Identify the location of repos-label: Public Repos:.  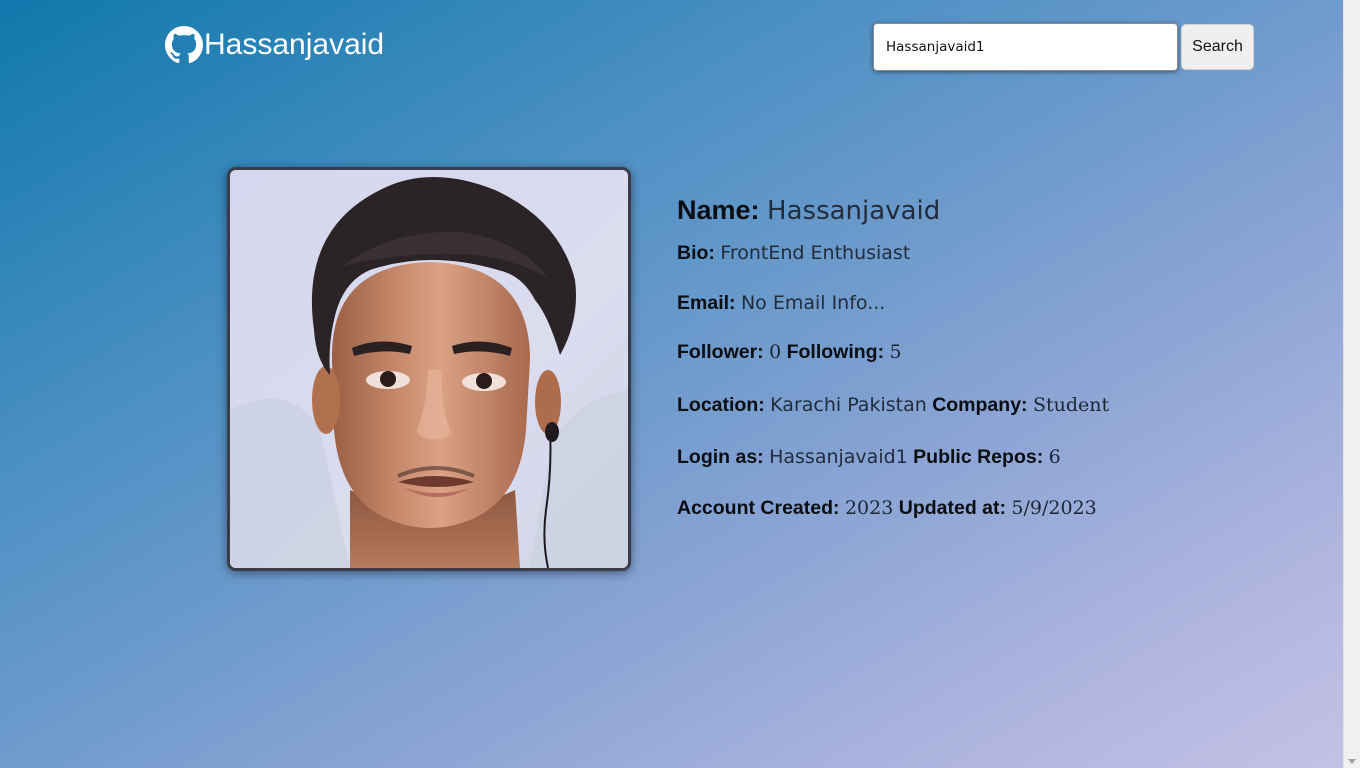
(978, 457).